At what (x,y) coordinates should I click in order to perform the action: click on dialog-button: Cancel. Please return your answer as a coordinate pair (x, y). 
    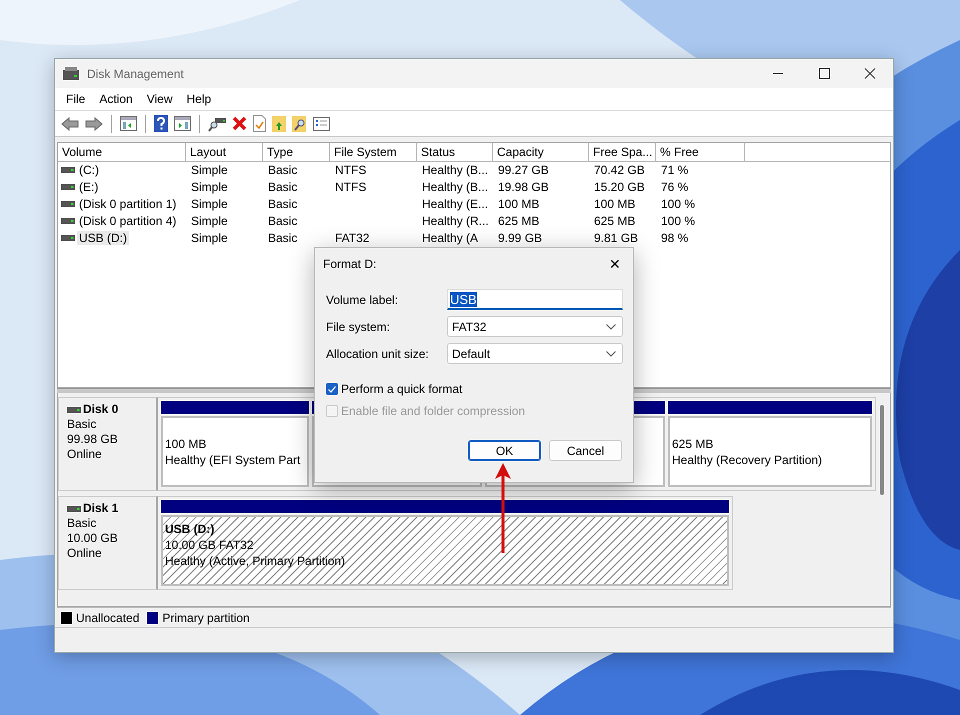
    Looking at the image, I should click on (585, 450).